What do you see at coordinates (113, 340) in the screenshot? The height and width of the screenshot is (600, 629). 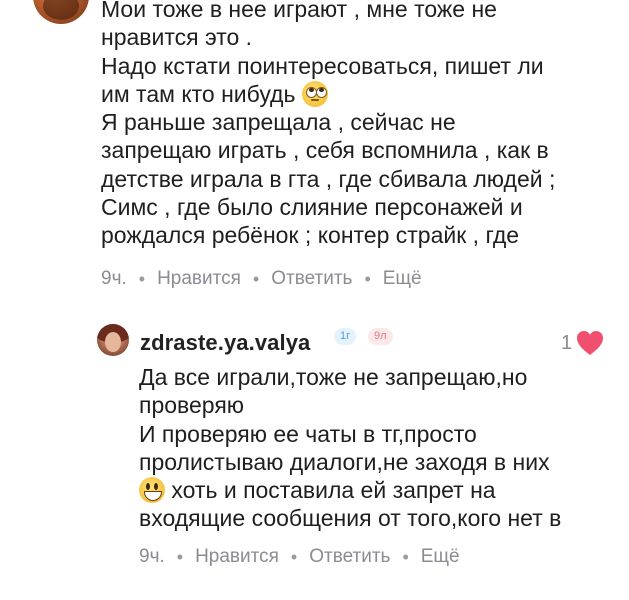 I see `reply-avatar` at bounding box center [113, 340].